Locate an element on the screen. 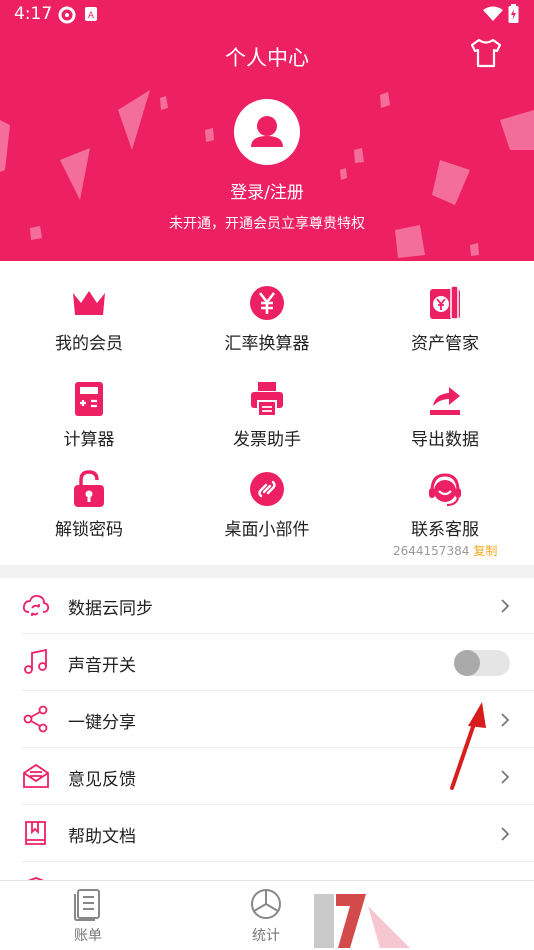  list-item-partial is located at coordinates (278, 871).